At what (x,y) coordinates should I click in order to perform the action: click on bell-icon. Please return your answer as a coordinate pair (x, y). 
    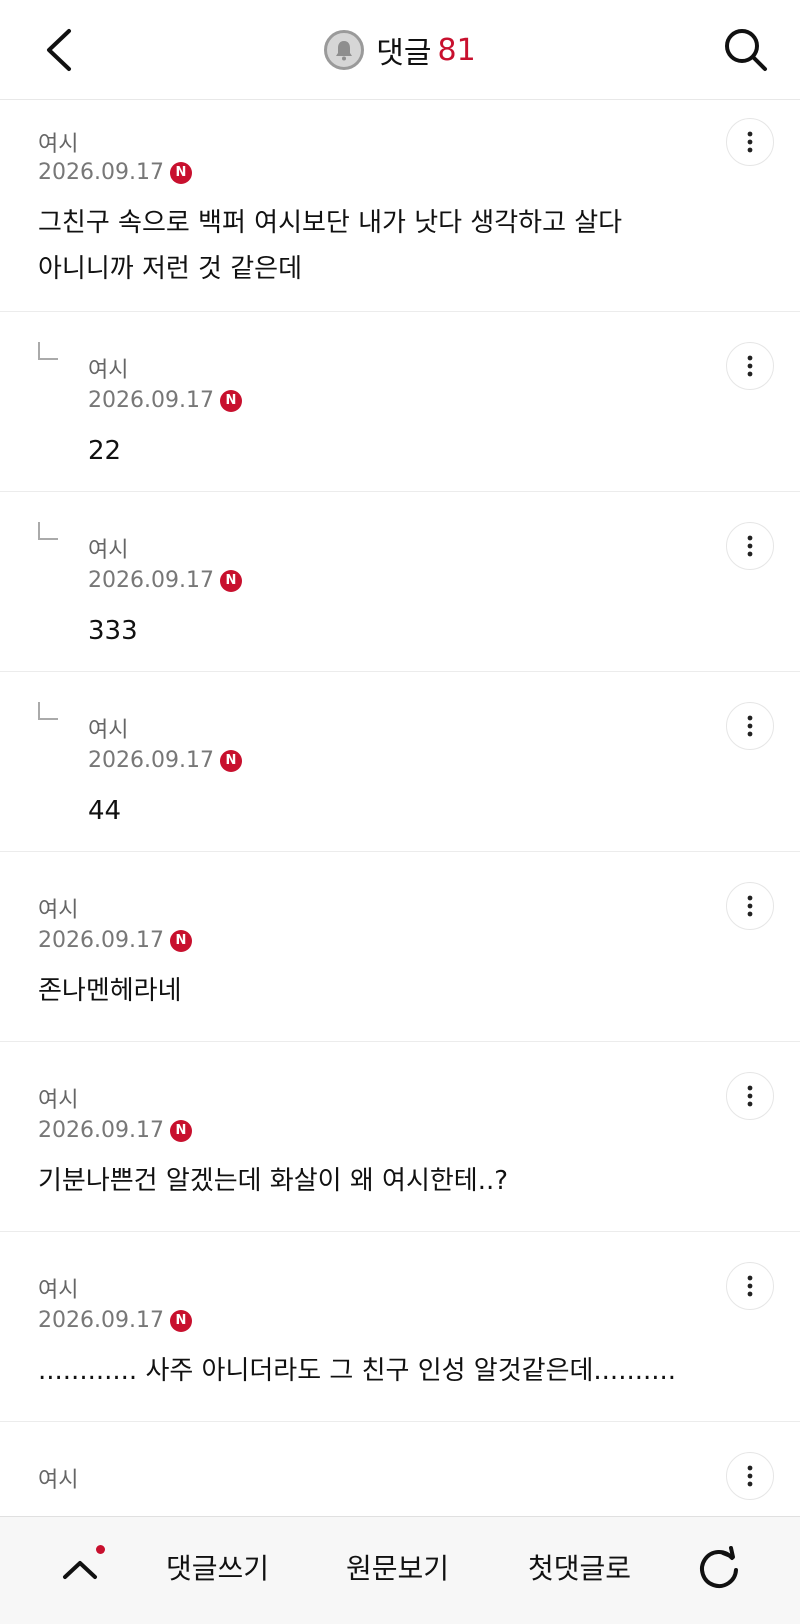
    Looking at the image, I should click on (344, 50).